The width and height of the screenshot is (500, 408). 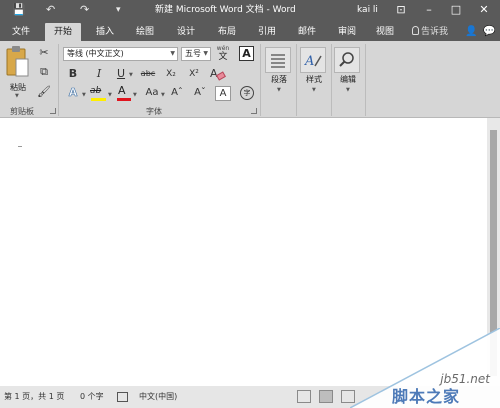 I want to click on enclose-characters-button: 字, so click(x=247, y=93).